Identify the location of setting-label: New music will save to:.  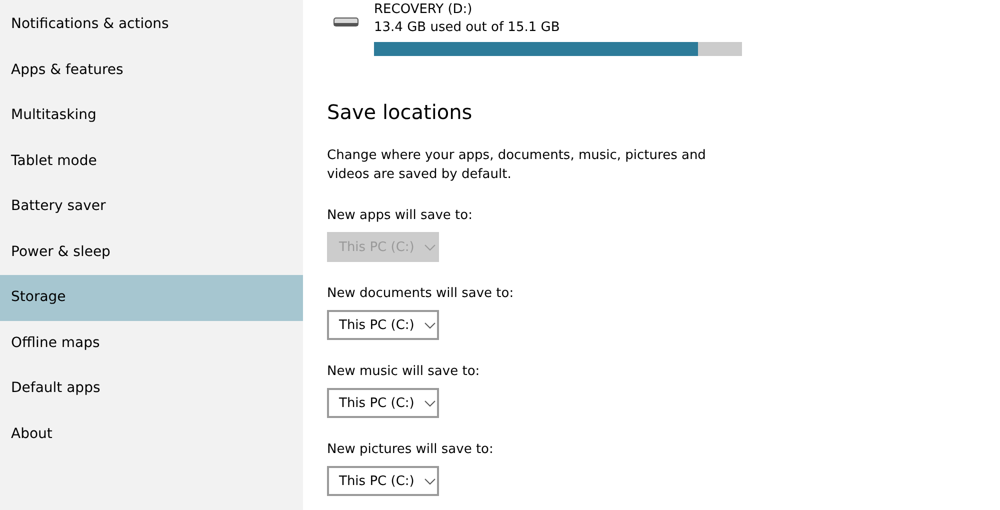
(404, 372).